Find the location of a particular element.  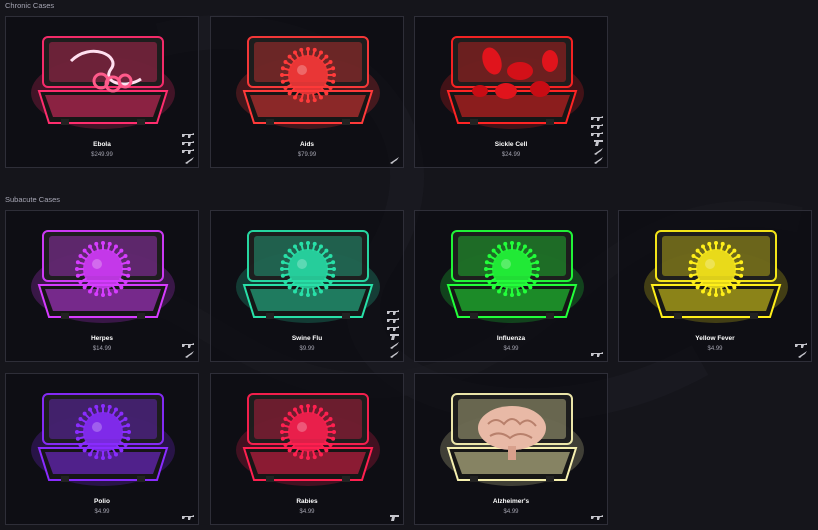

case-price: $79.99 is located at coordinates (307, 155).